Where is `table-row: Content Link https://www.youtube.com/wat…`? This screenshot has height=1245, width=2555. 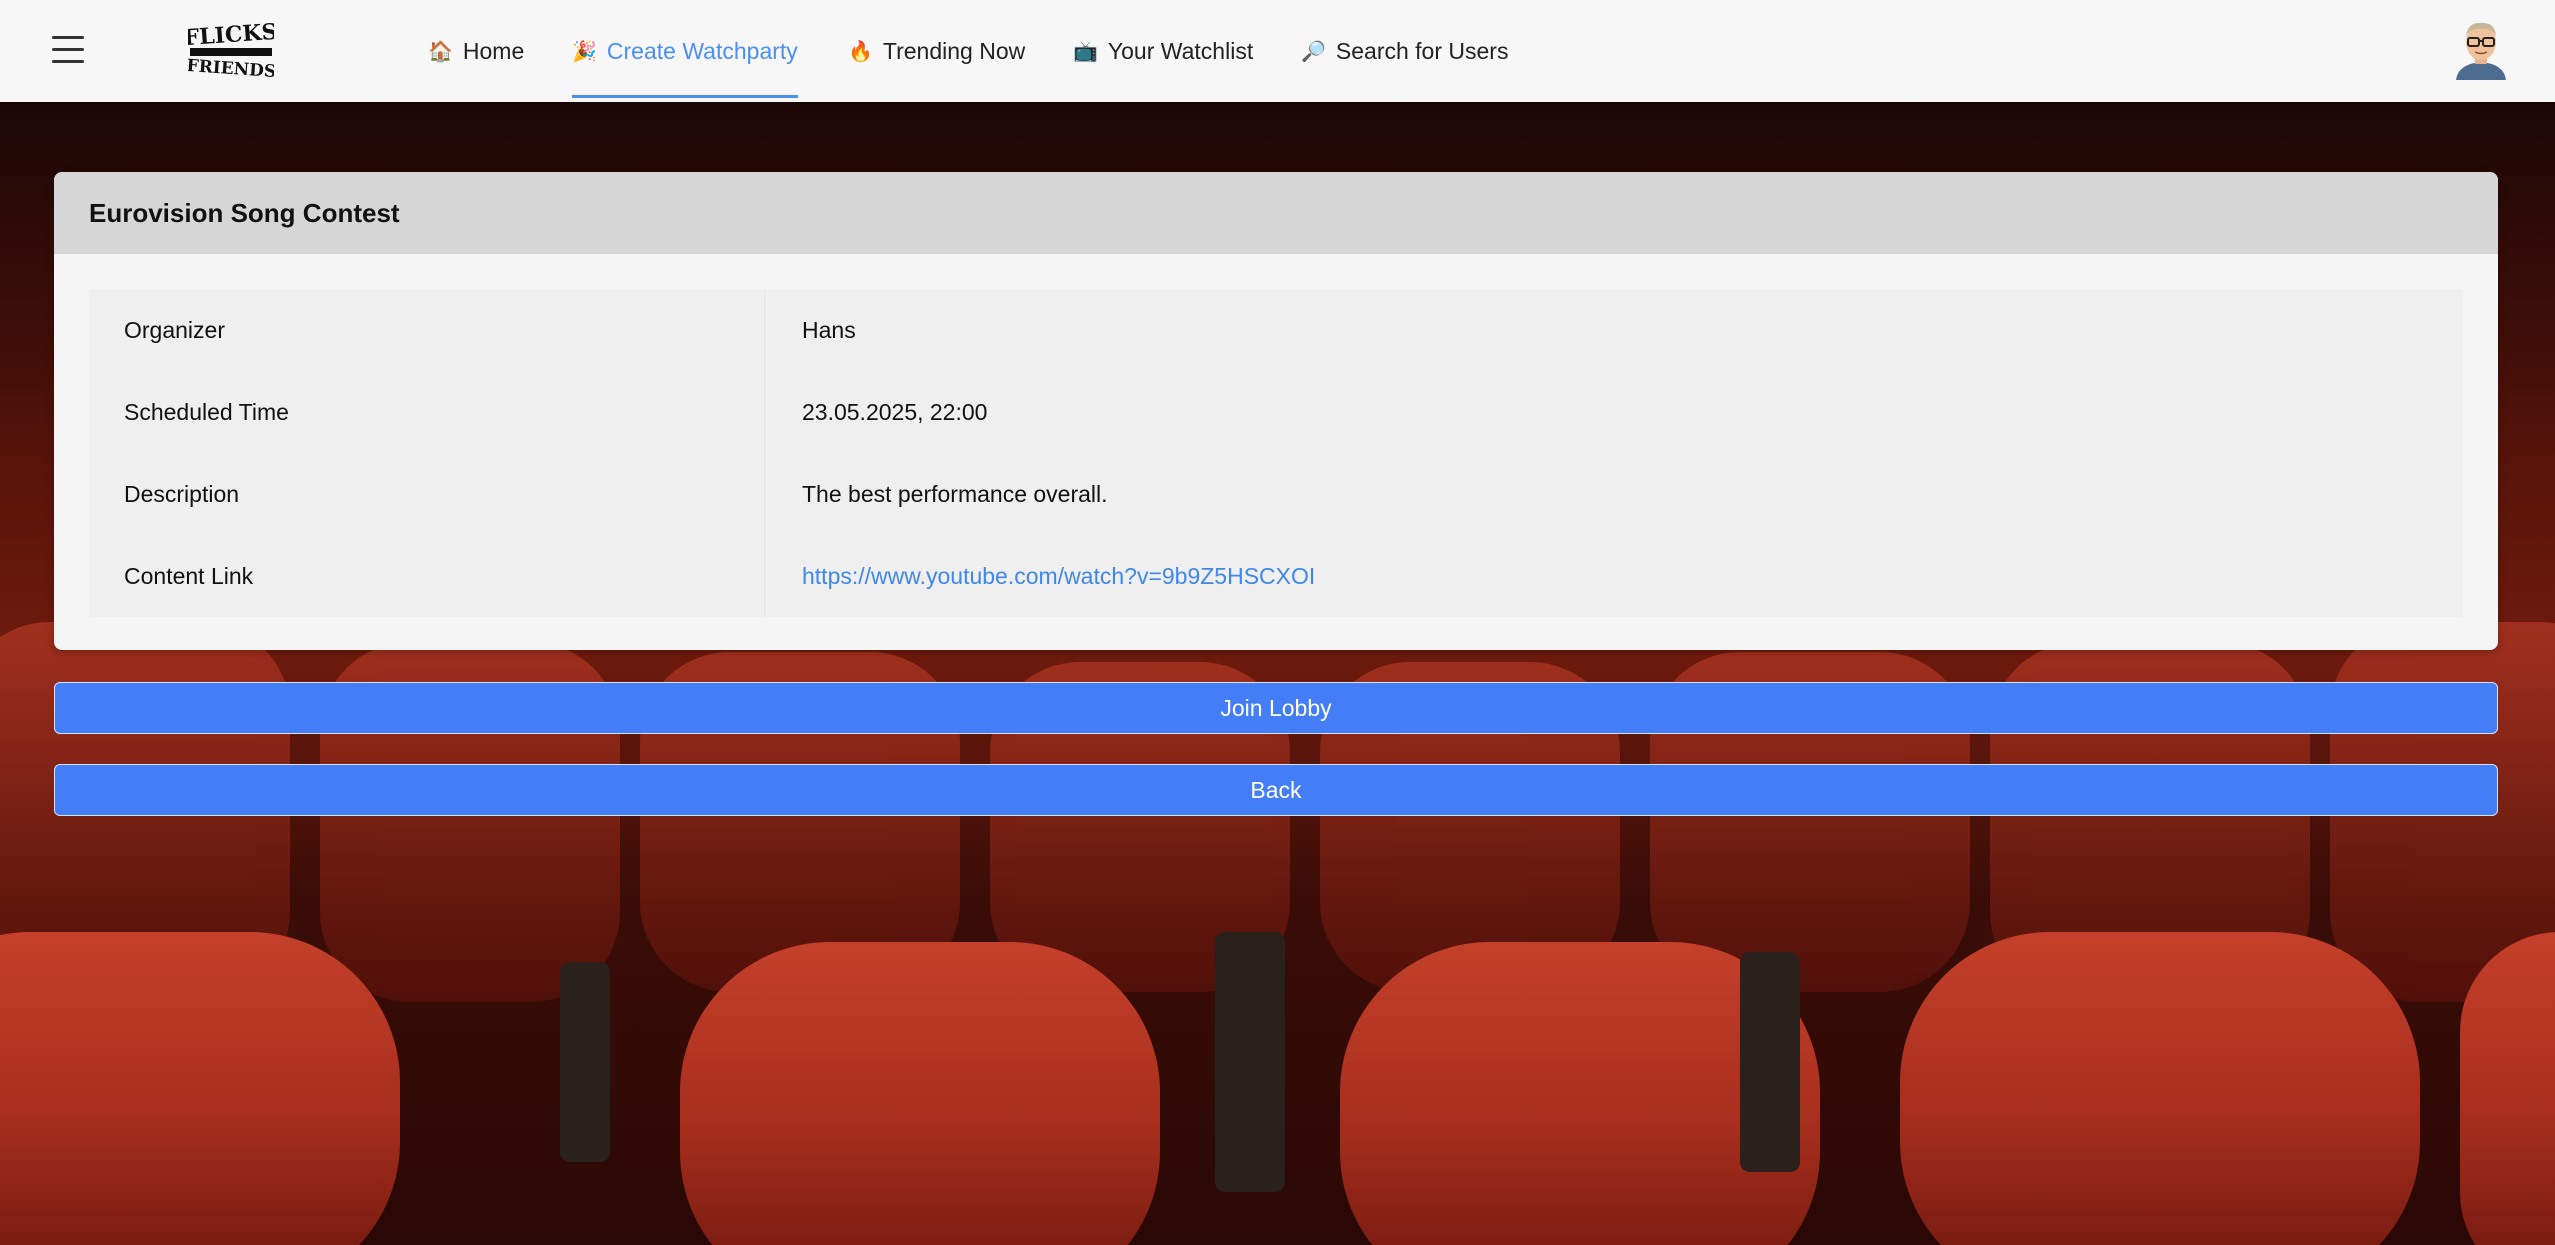
table-row: Content Link https://www.youtube.com/wat… is located at coordinates (1276, 576).